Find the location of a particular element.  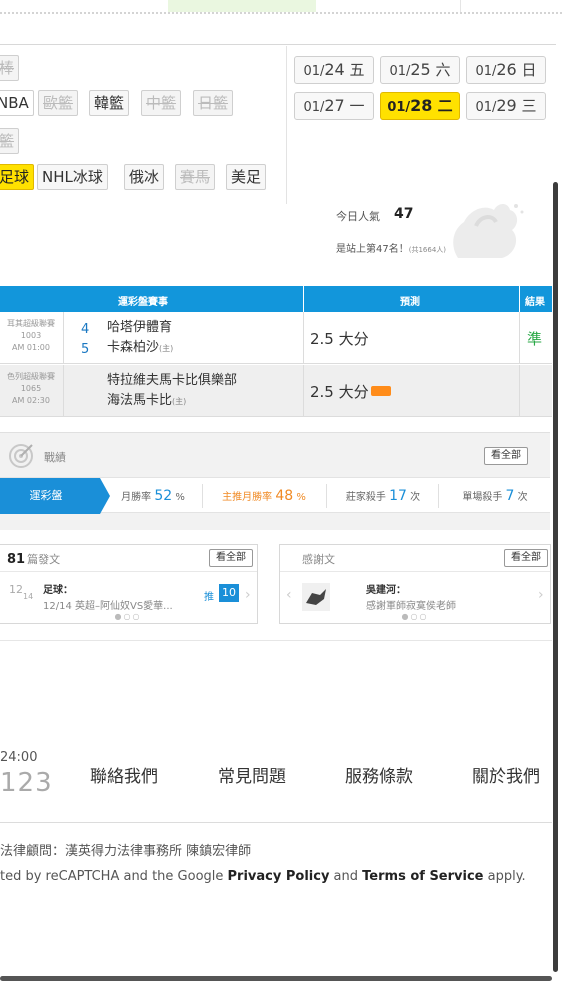

prediction-value: 2.5 大分 is located at coordinates (350, 391).